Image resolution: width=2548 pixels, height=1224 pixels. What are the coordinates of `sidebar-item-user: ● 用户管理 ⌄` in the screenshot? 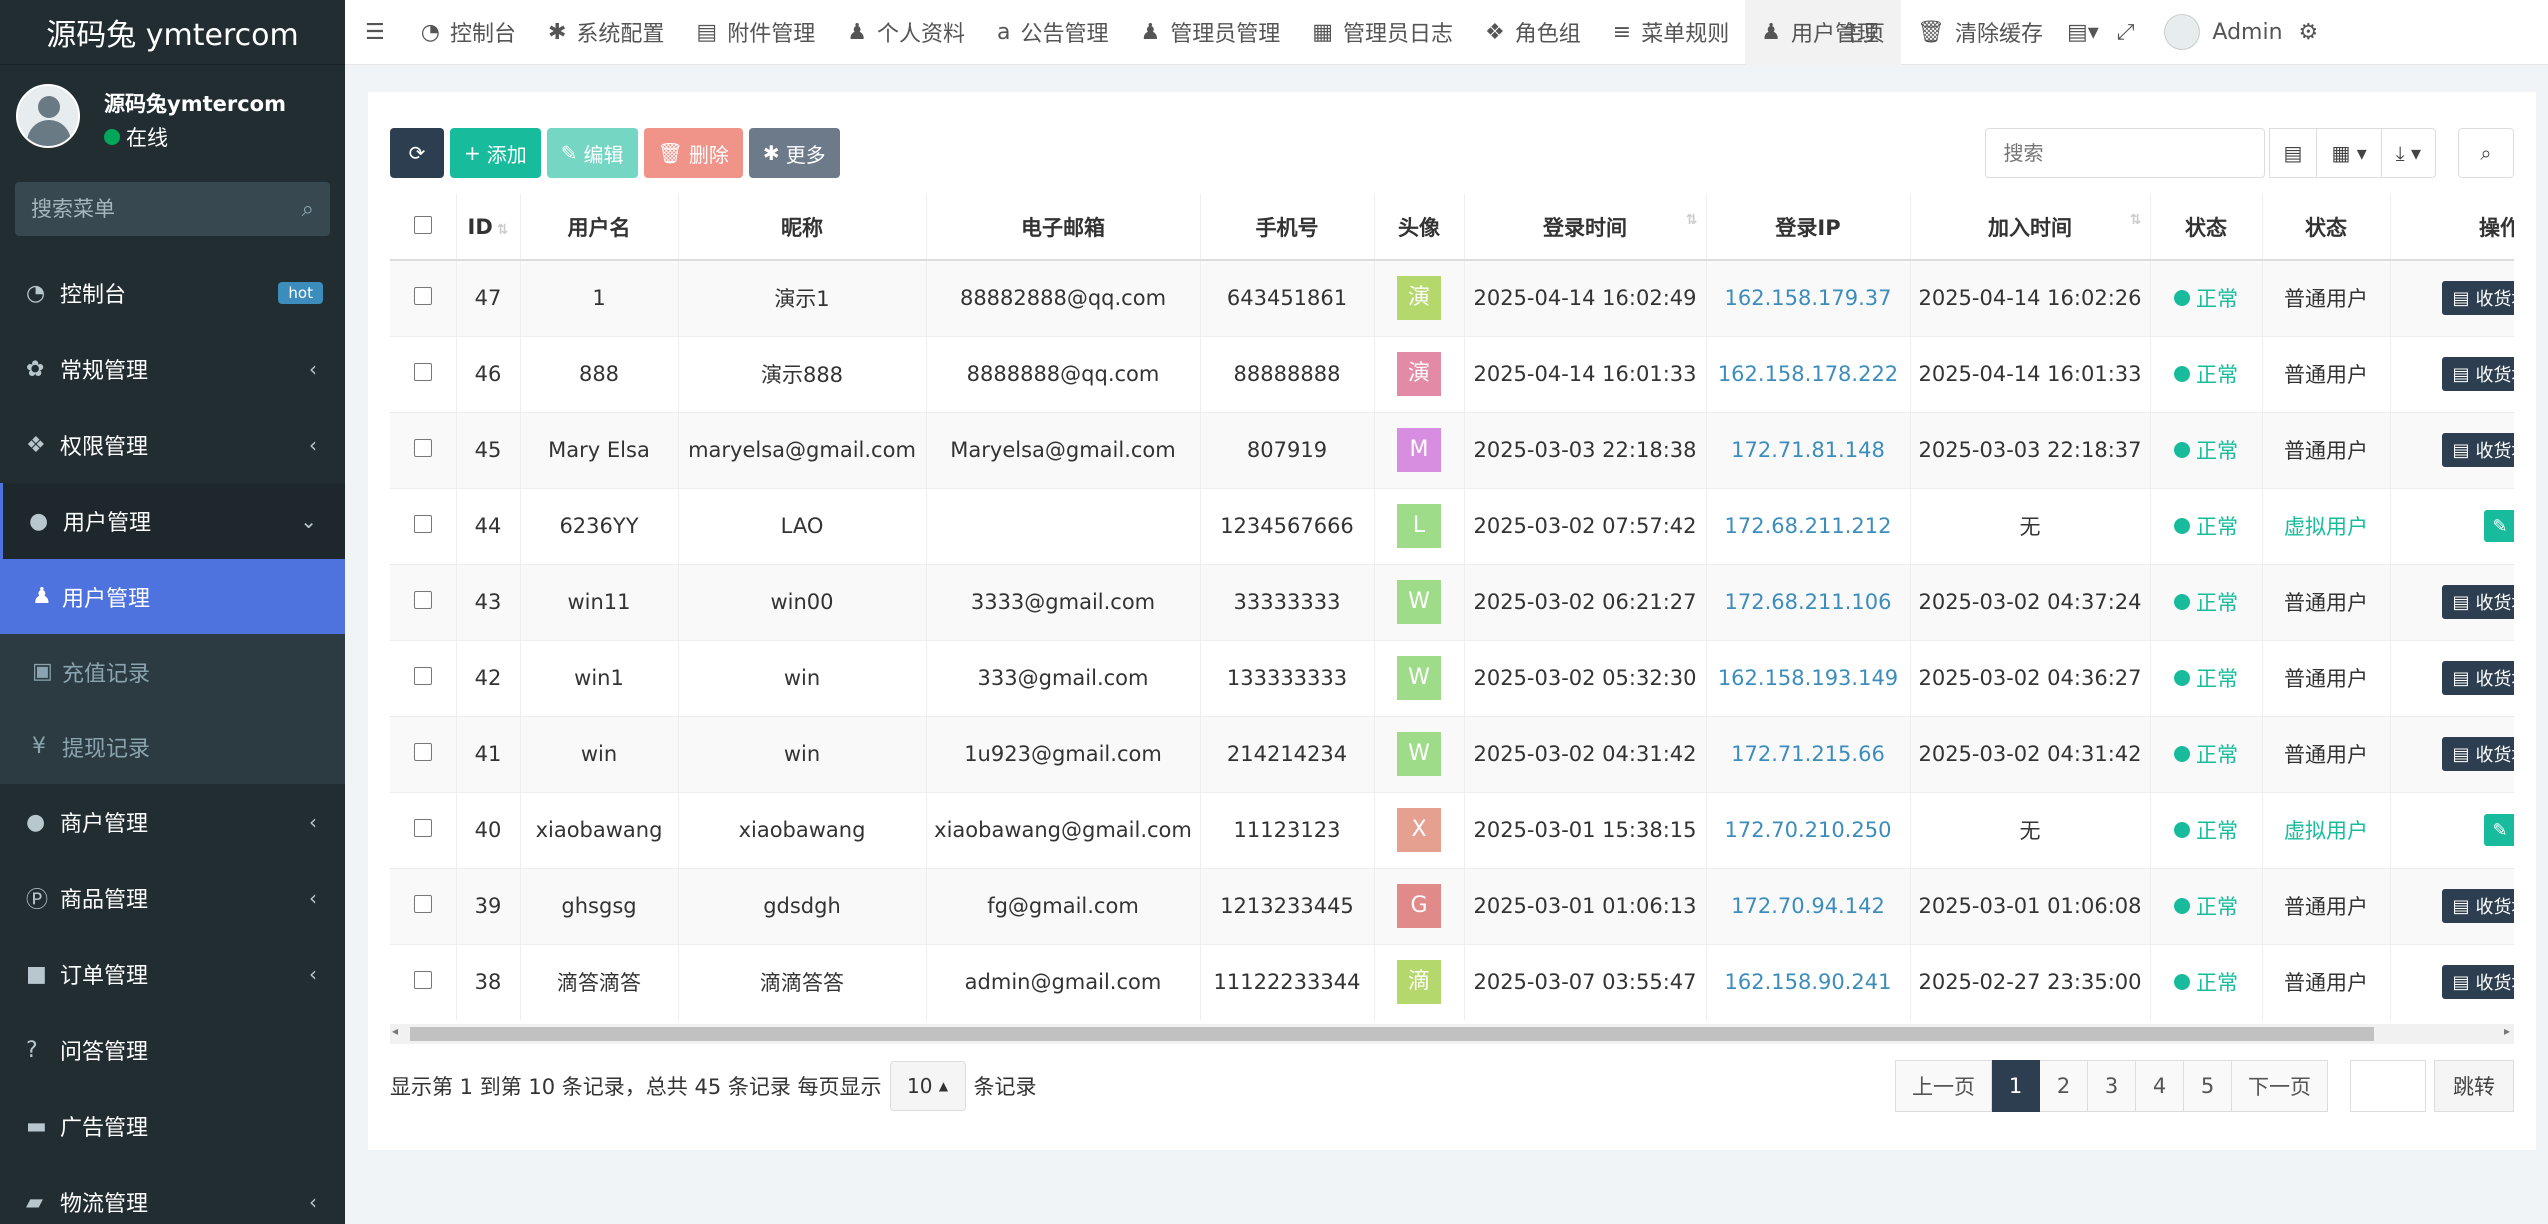 It's located at (172, 521).